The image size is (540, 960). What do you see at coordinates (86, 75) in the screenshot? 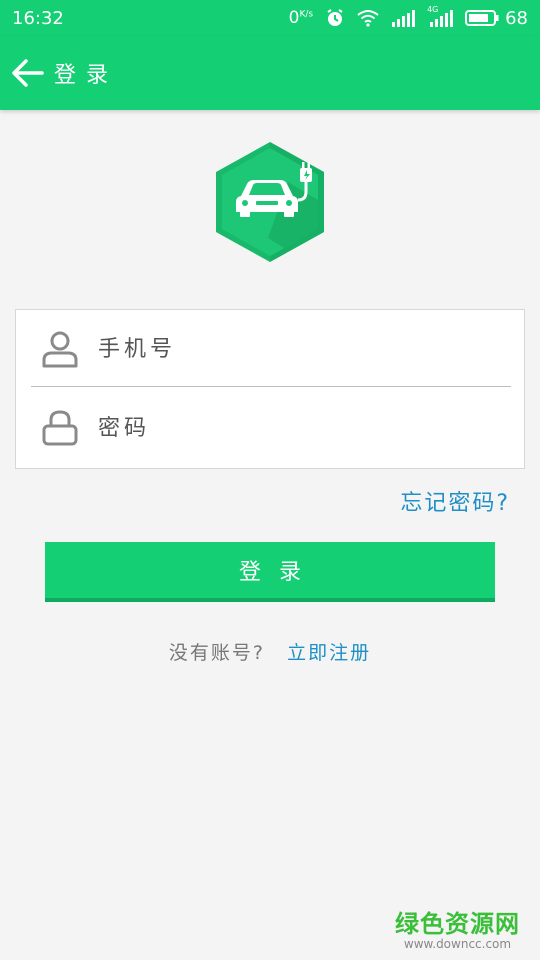
I see `page-title: 登录` at bounding box center [86, 75].